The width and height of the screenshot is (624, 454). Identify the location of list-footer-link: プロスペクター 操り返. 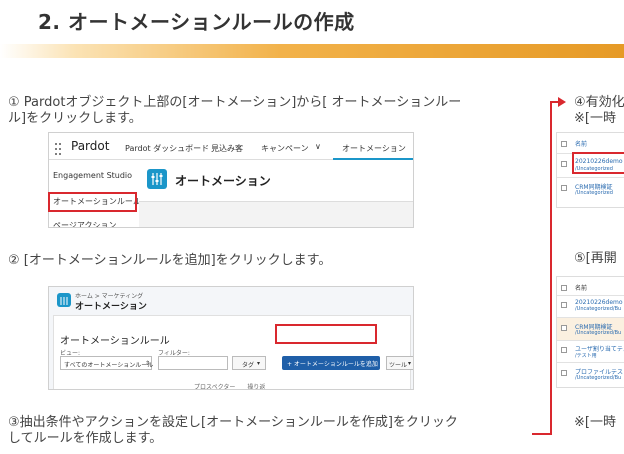
(229, 385).